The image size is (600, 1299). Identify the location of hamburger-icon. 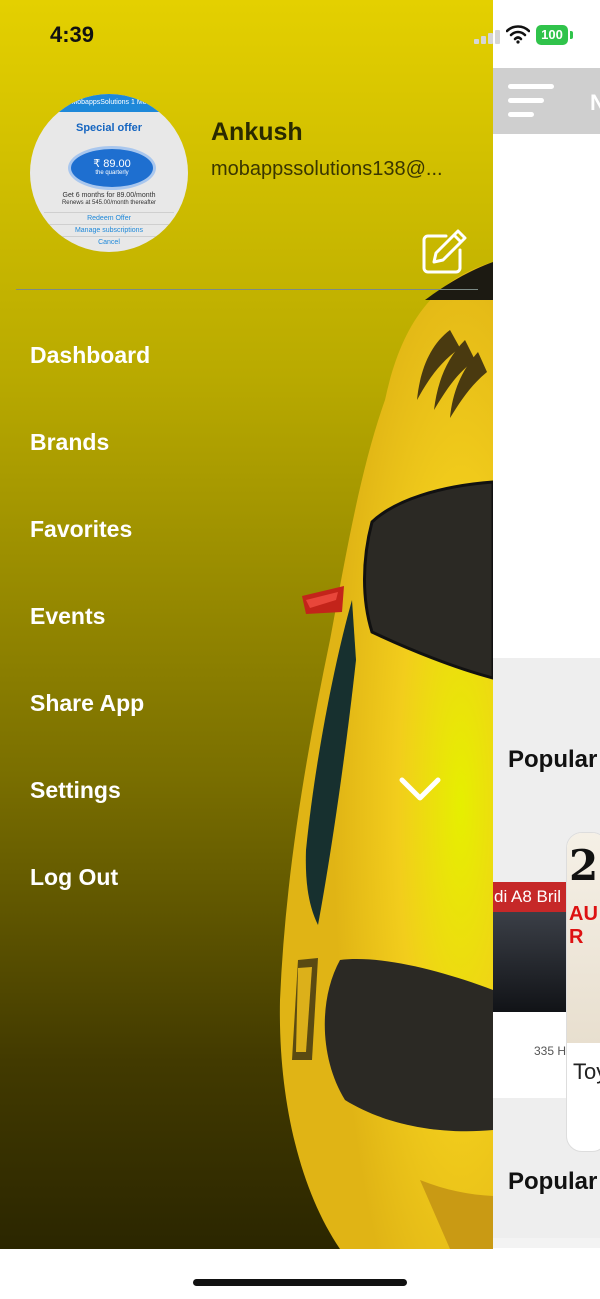
(531, 102).